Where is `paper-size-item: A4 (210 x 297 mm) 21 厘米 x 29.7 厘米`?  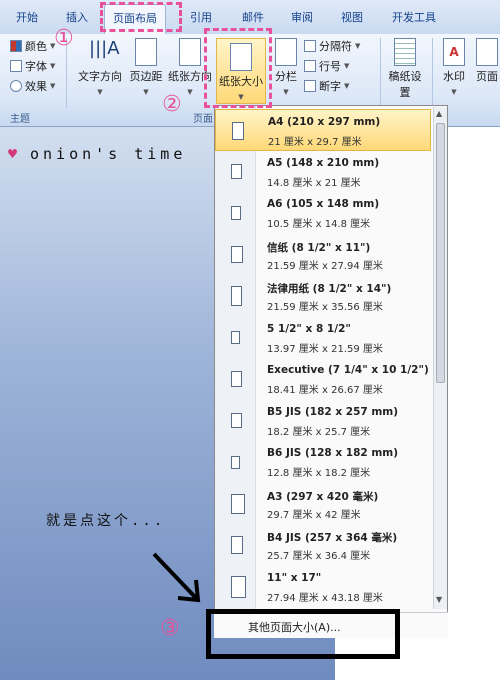 paper-size-item: A4 (210 x 297 mm) 21 厘米 x 29.7 厘米 is located at coordinates (323, 130).